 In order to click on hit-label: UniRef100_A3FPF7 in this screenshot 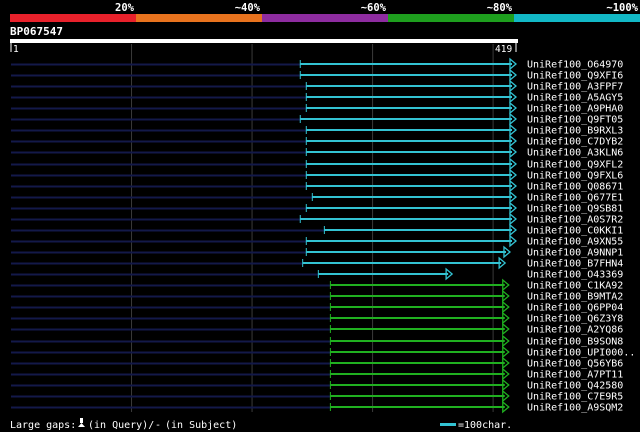, I will do `click(575, 87)`.